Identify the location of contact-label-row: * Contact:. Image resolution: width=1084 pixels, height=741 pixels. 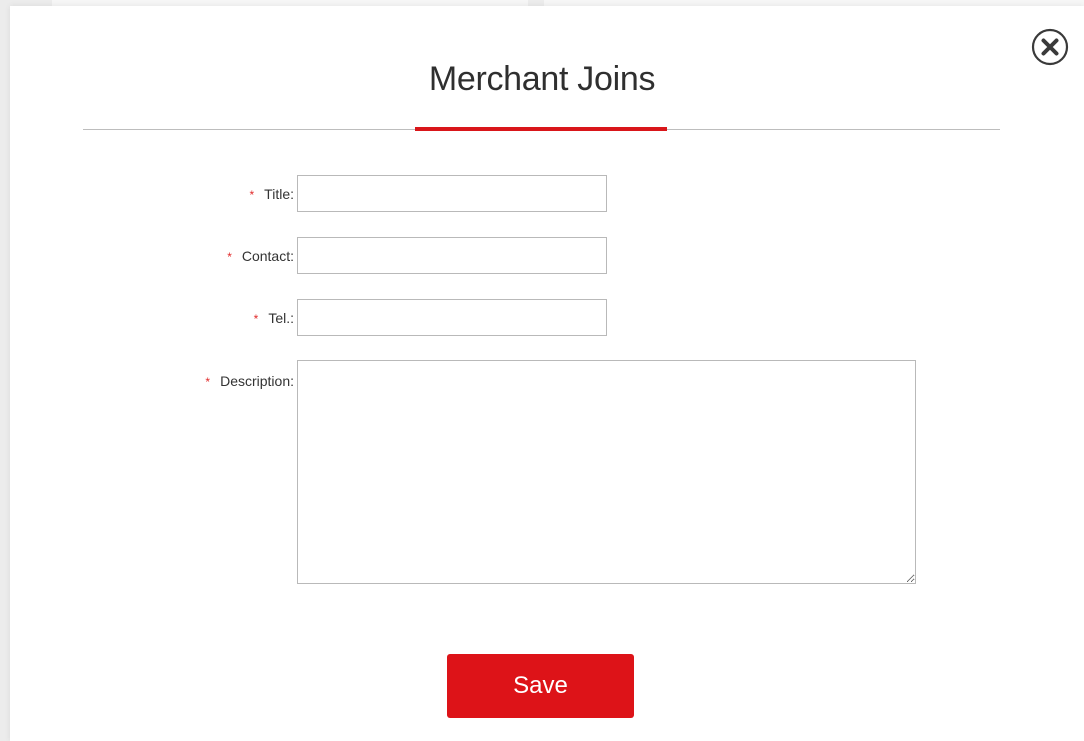
(227, 256).